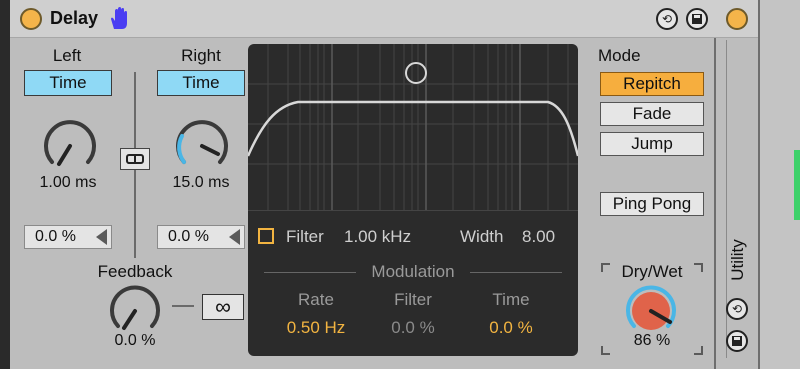 The width and height of the screenshot is (800, 369). I want to click on utility-device: Utility ⟲, so click(738, 184).